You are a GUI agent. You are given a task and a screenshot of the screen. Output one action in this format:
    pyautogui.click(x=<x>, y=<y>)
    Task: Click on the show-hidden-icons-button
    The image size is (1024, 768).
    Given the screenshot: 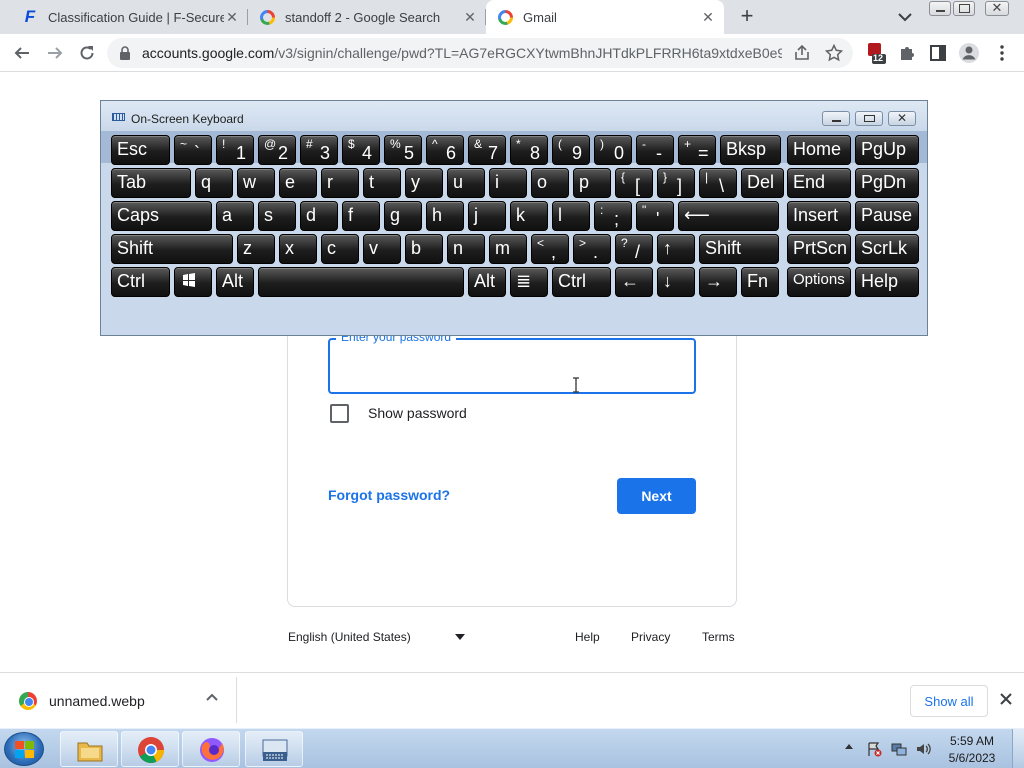 What is the action you would take?
    pyautogui.click(x=849, y=746)
    